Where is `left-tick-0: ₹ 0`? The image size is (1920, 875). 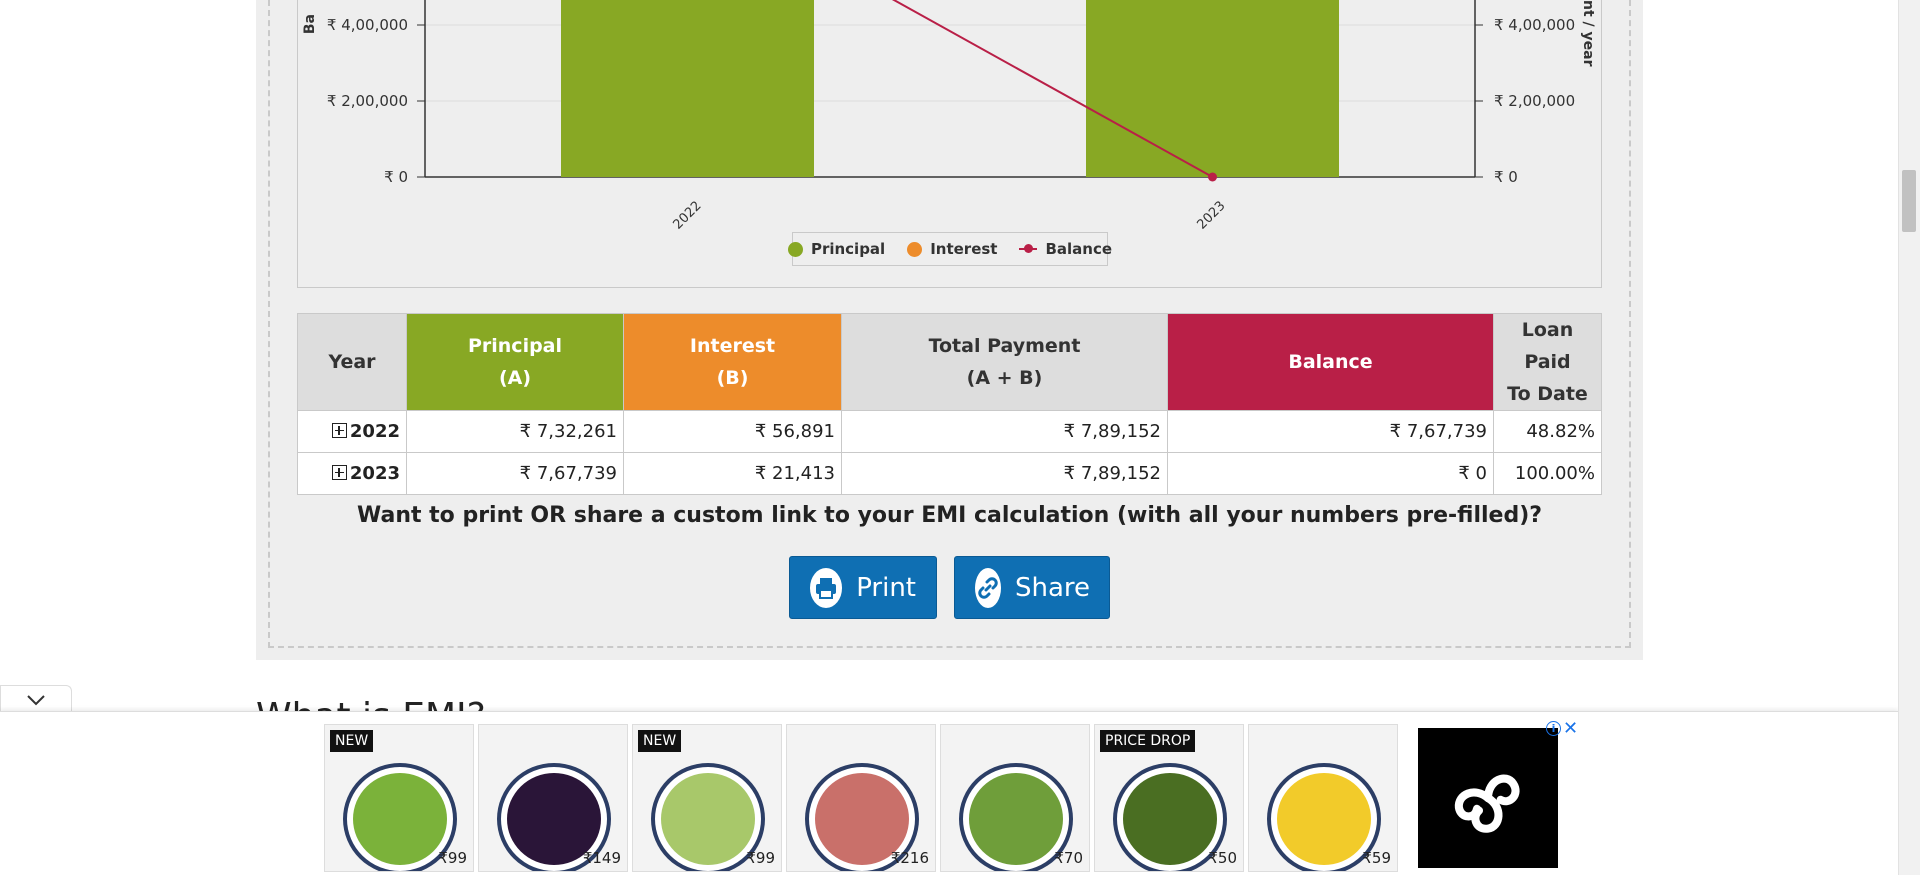
left-tick-0: ₹ 0 is located at coordinates (396, 177).